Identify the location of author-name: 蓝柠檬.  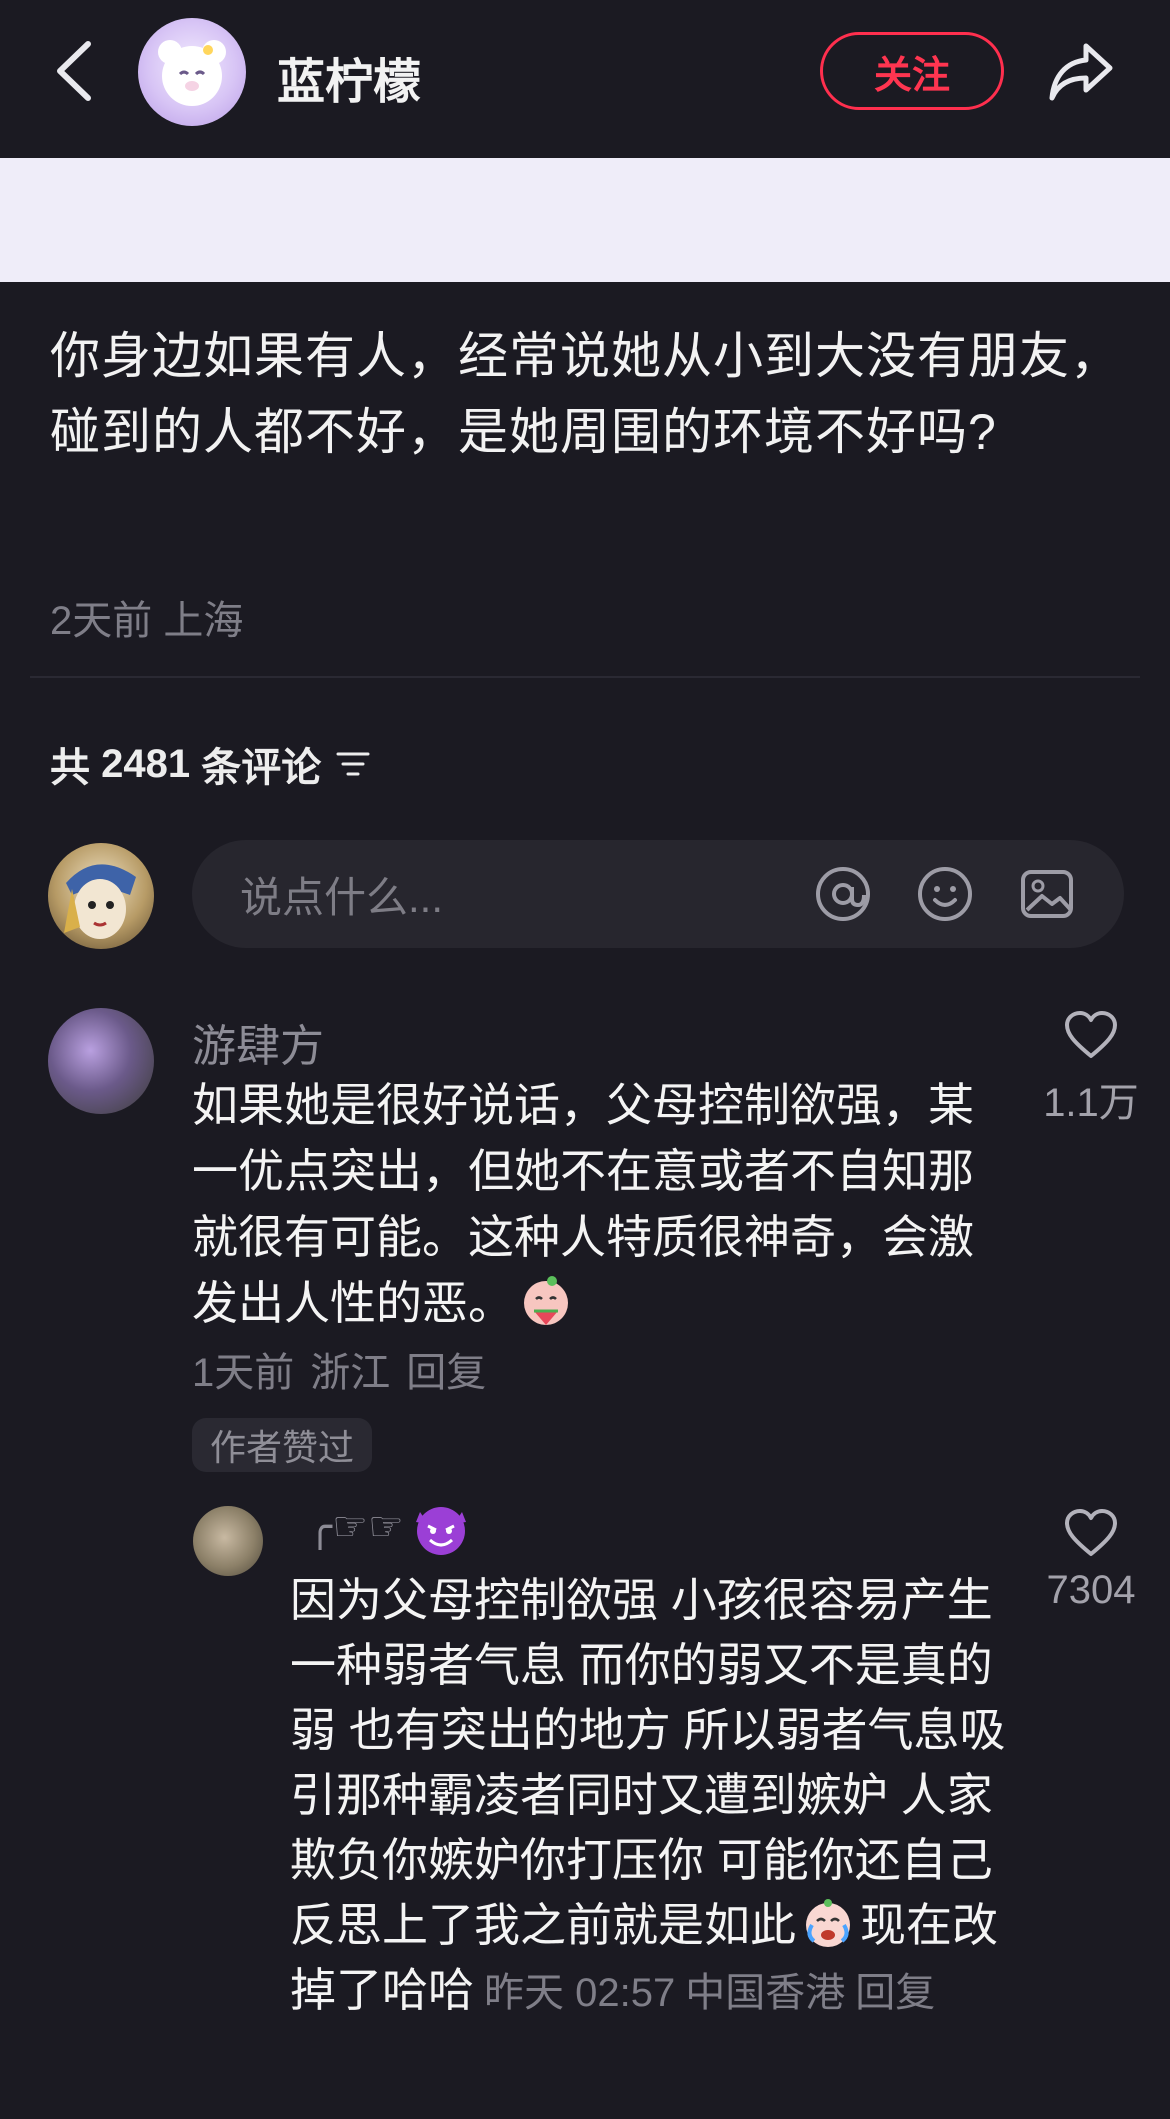
(349, 77).